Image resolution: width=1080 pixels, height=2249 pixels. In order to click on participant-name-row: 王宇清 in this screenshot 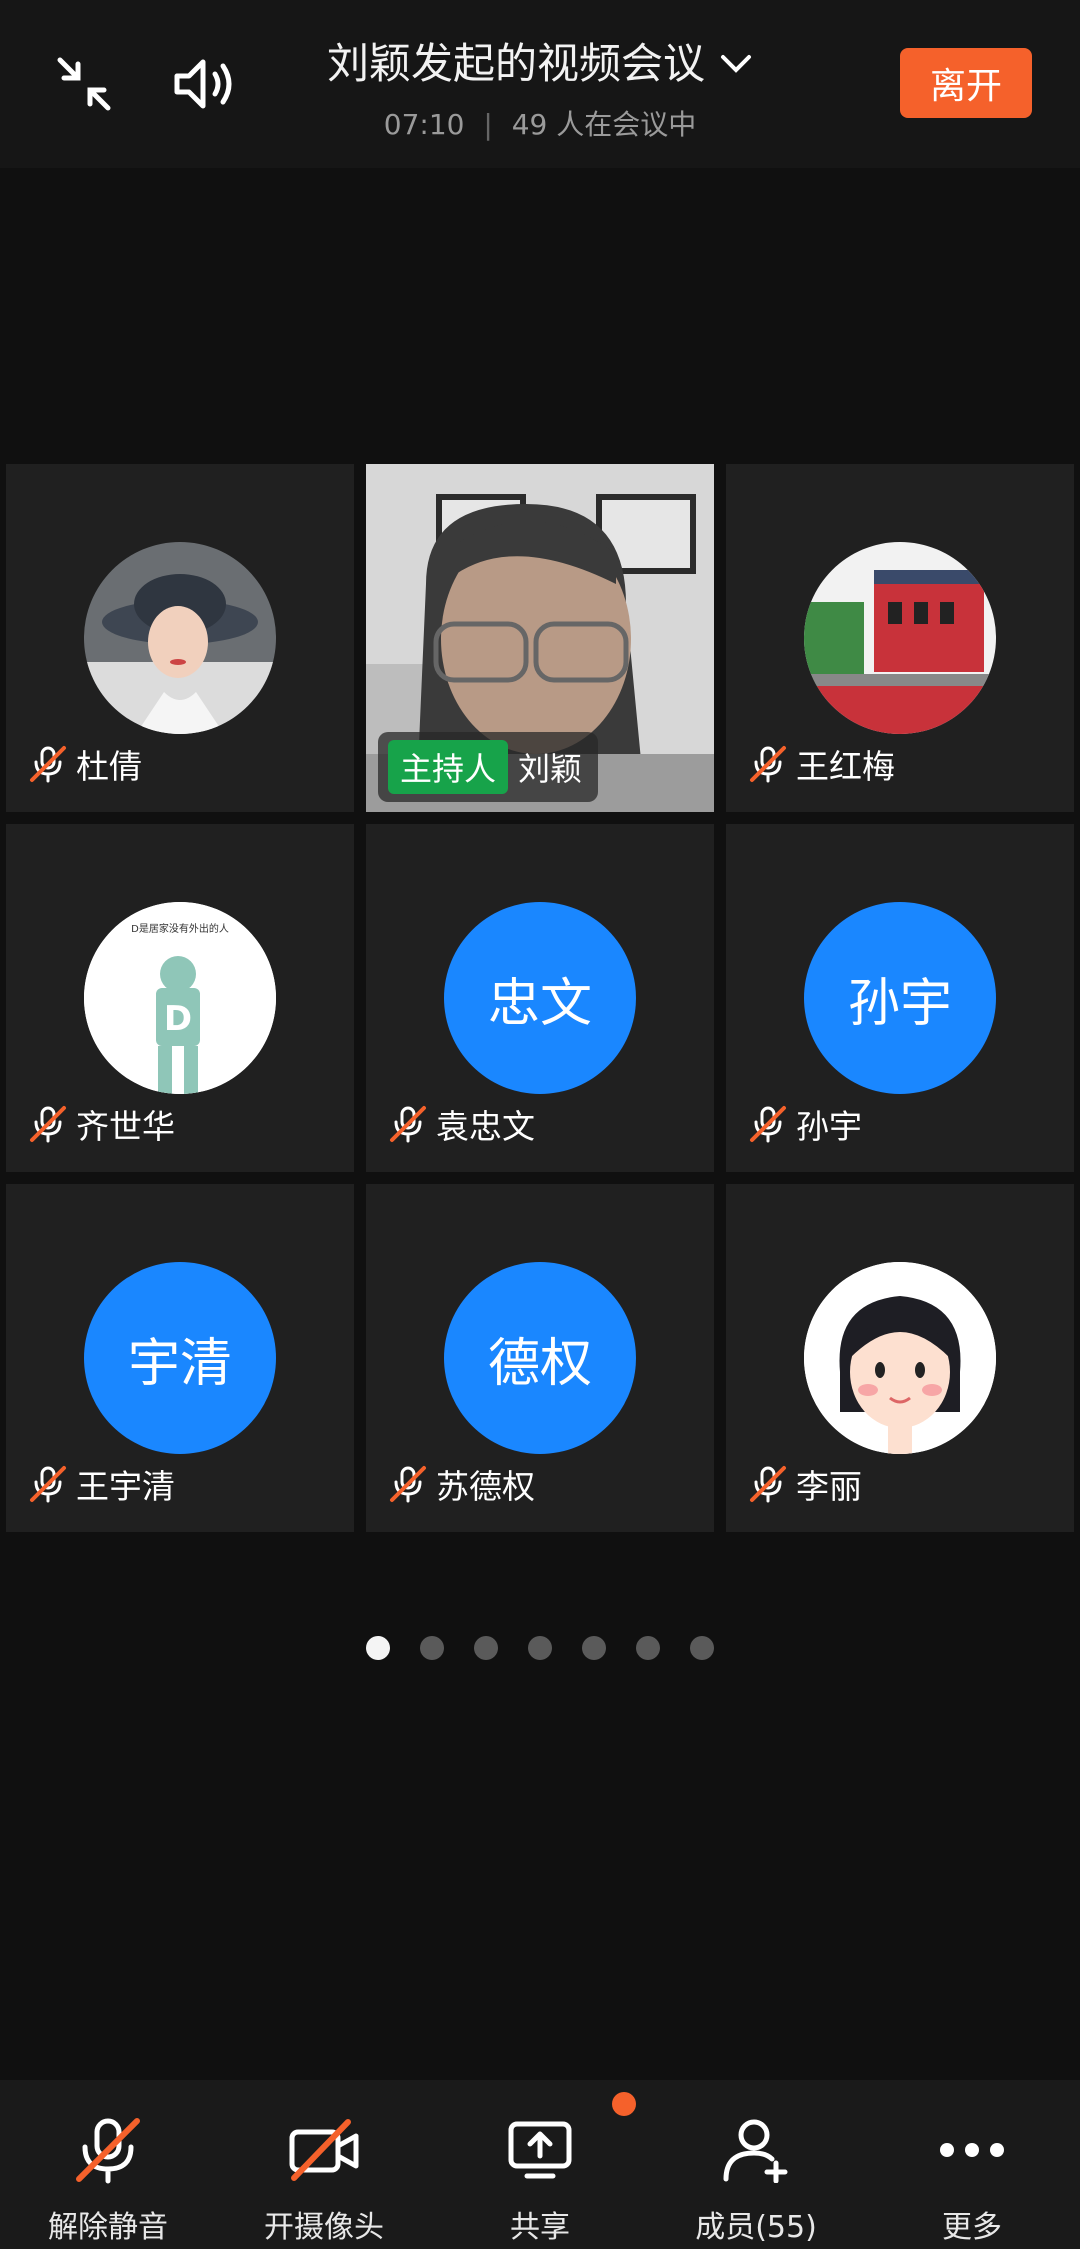, I will do `click(101, 1484)`.